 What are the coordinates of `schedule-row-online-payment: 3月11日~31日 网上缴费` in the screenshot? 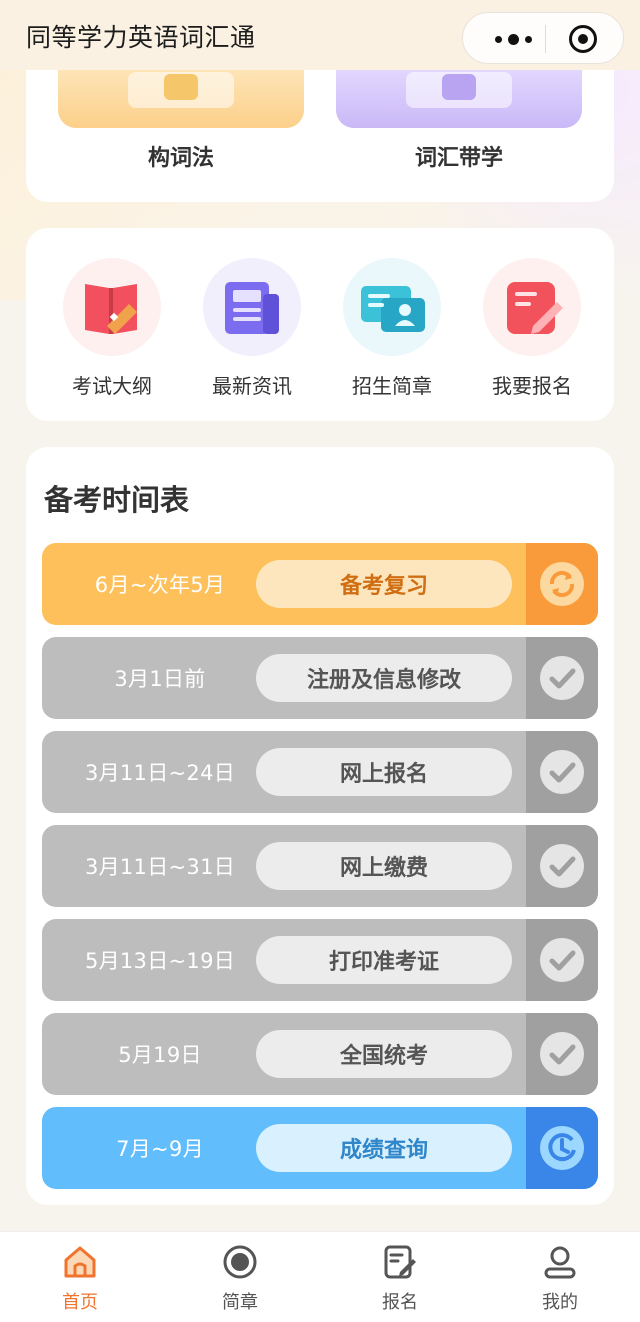 It's located at (320, 866).